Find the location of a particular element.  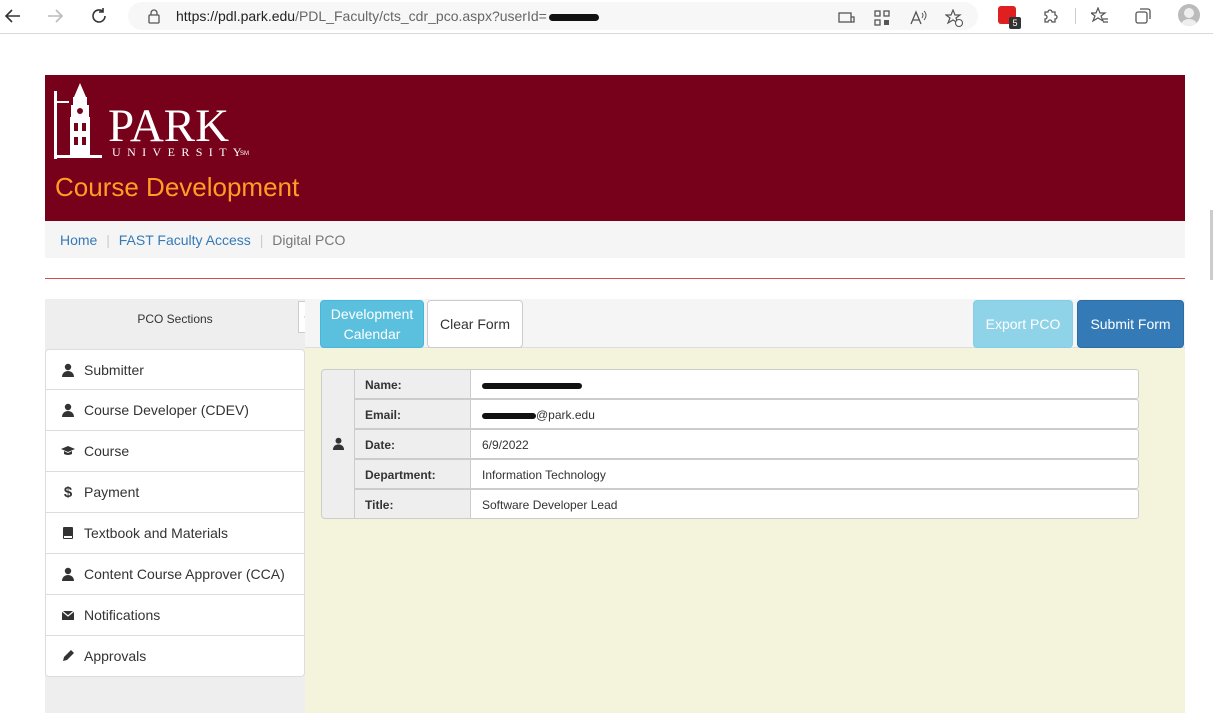

dollar-icon: $ is located at coordinates (68, 492).